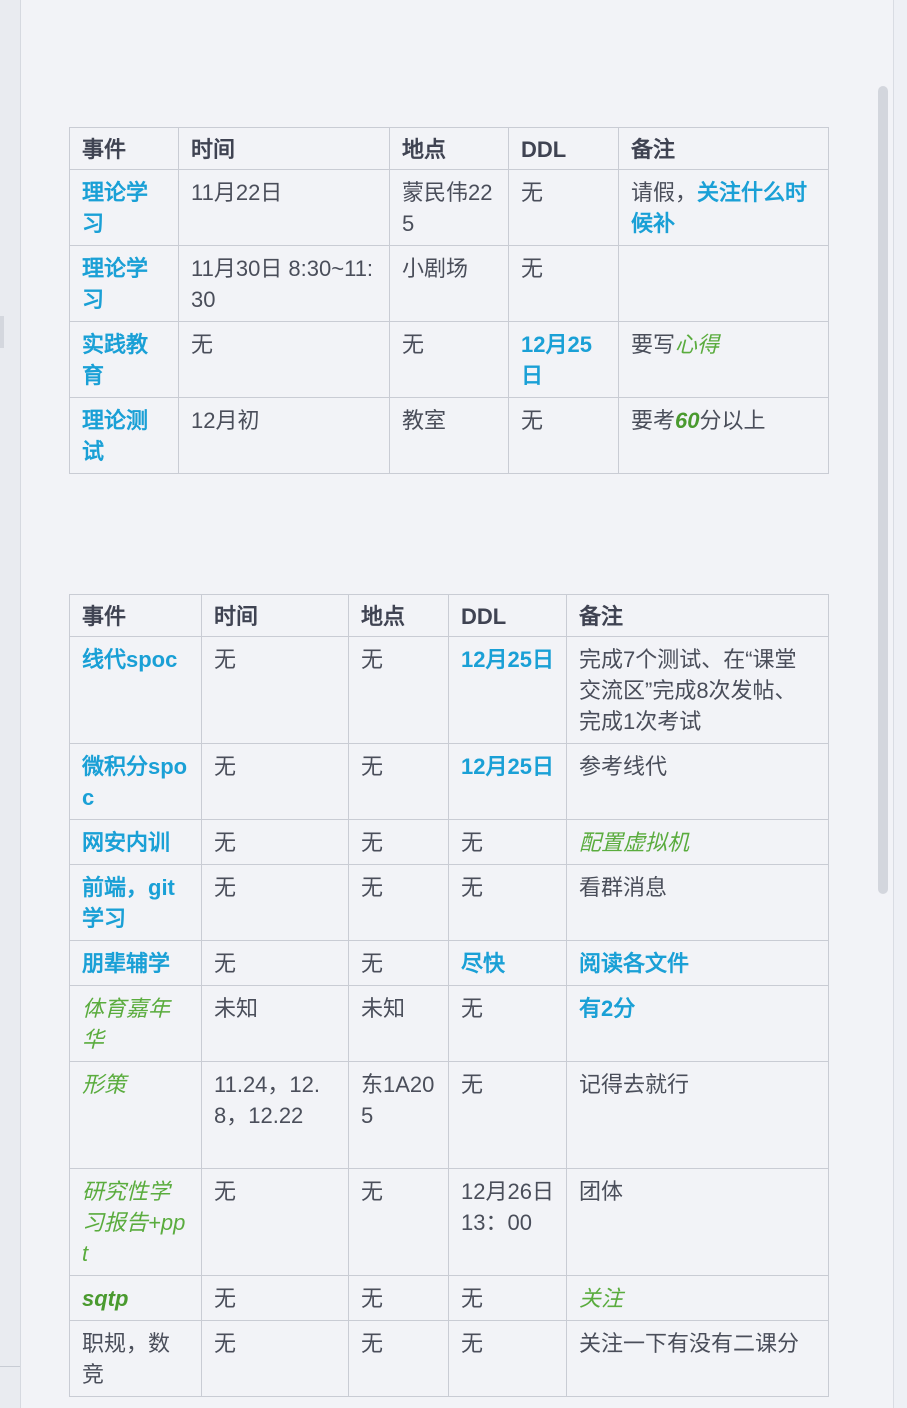 The height and width of the screenshot is (1408, 907). Describe the element at coordinates (664, 192) in the screenshot. I see `note-text: 请假，` at that location.